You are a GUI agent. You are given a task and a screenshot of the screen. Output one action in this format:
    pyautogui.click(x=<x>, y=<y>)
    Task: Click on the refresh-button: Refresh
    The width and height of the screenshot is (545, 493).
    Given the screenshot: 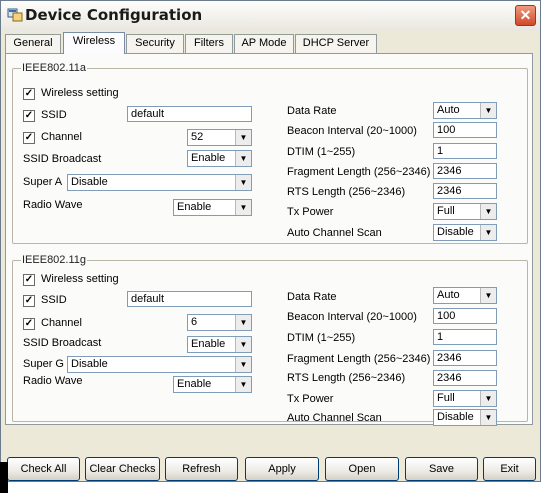 What is the action you would take?
    pyautogui.click(x=201, y=469)
    